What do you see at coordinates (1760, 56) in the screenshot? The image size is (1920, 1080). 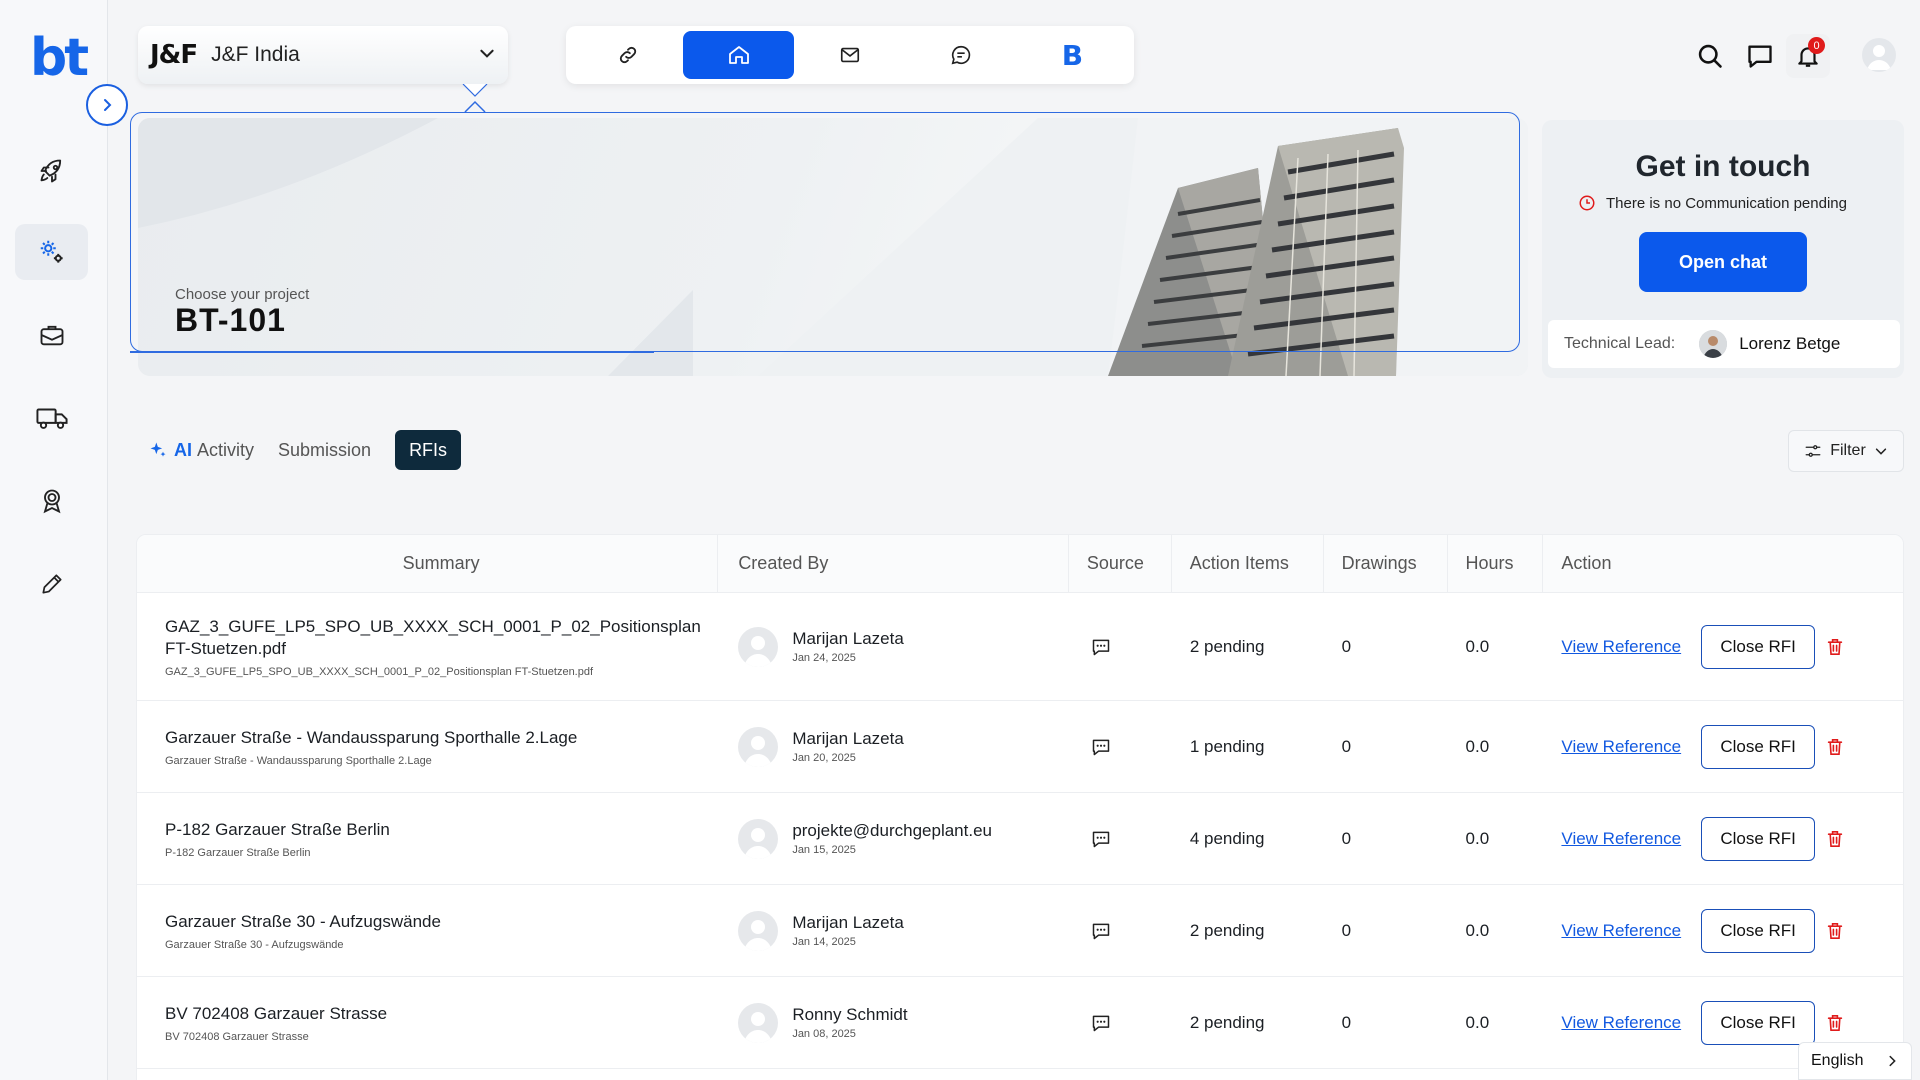 I see `messages-icon` at bounding box center [1760, 56].